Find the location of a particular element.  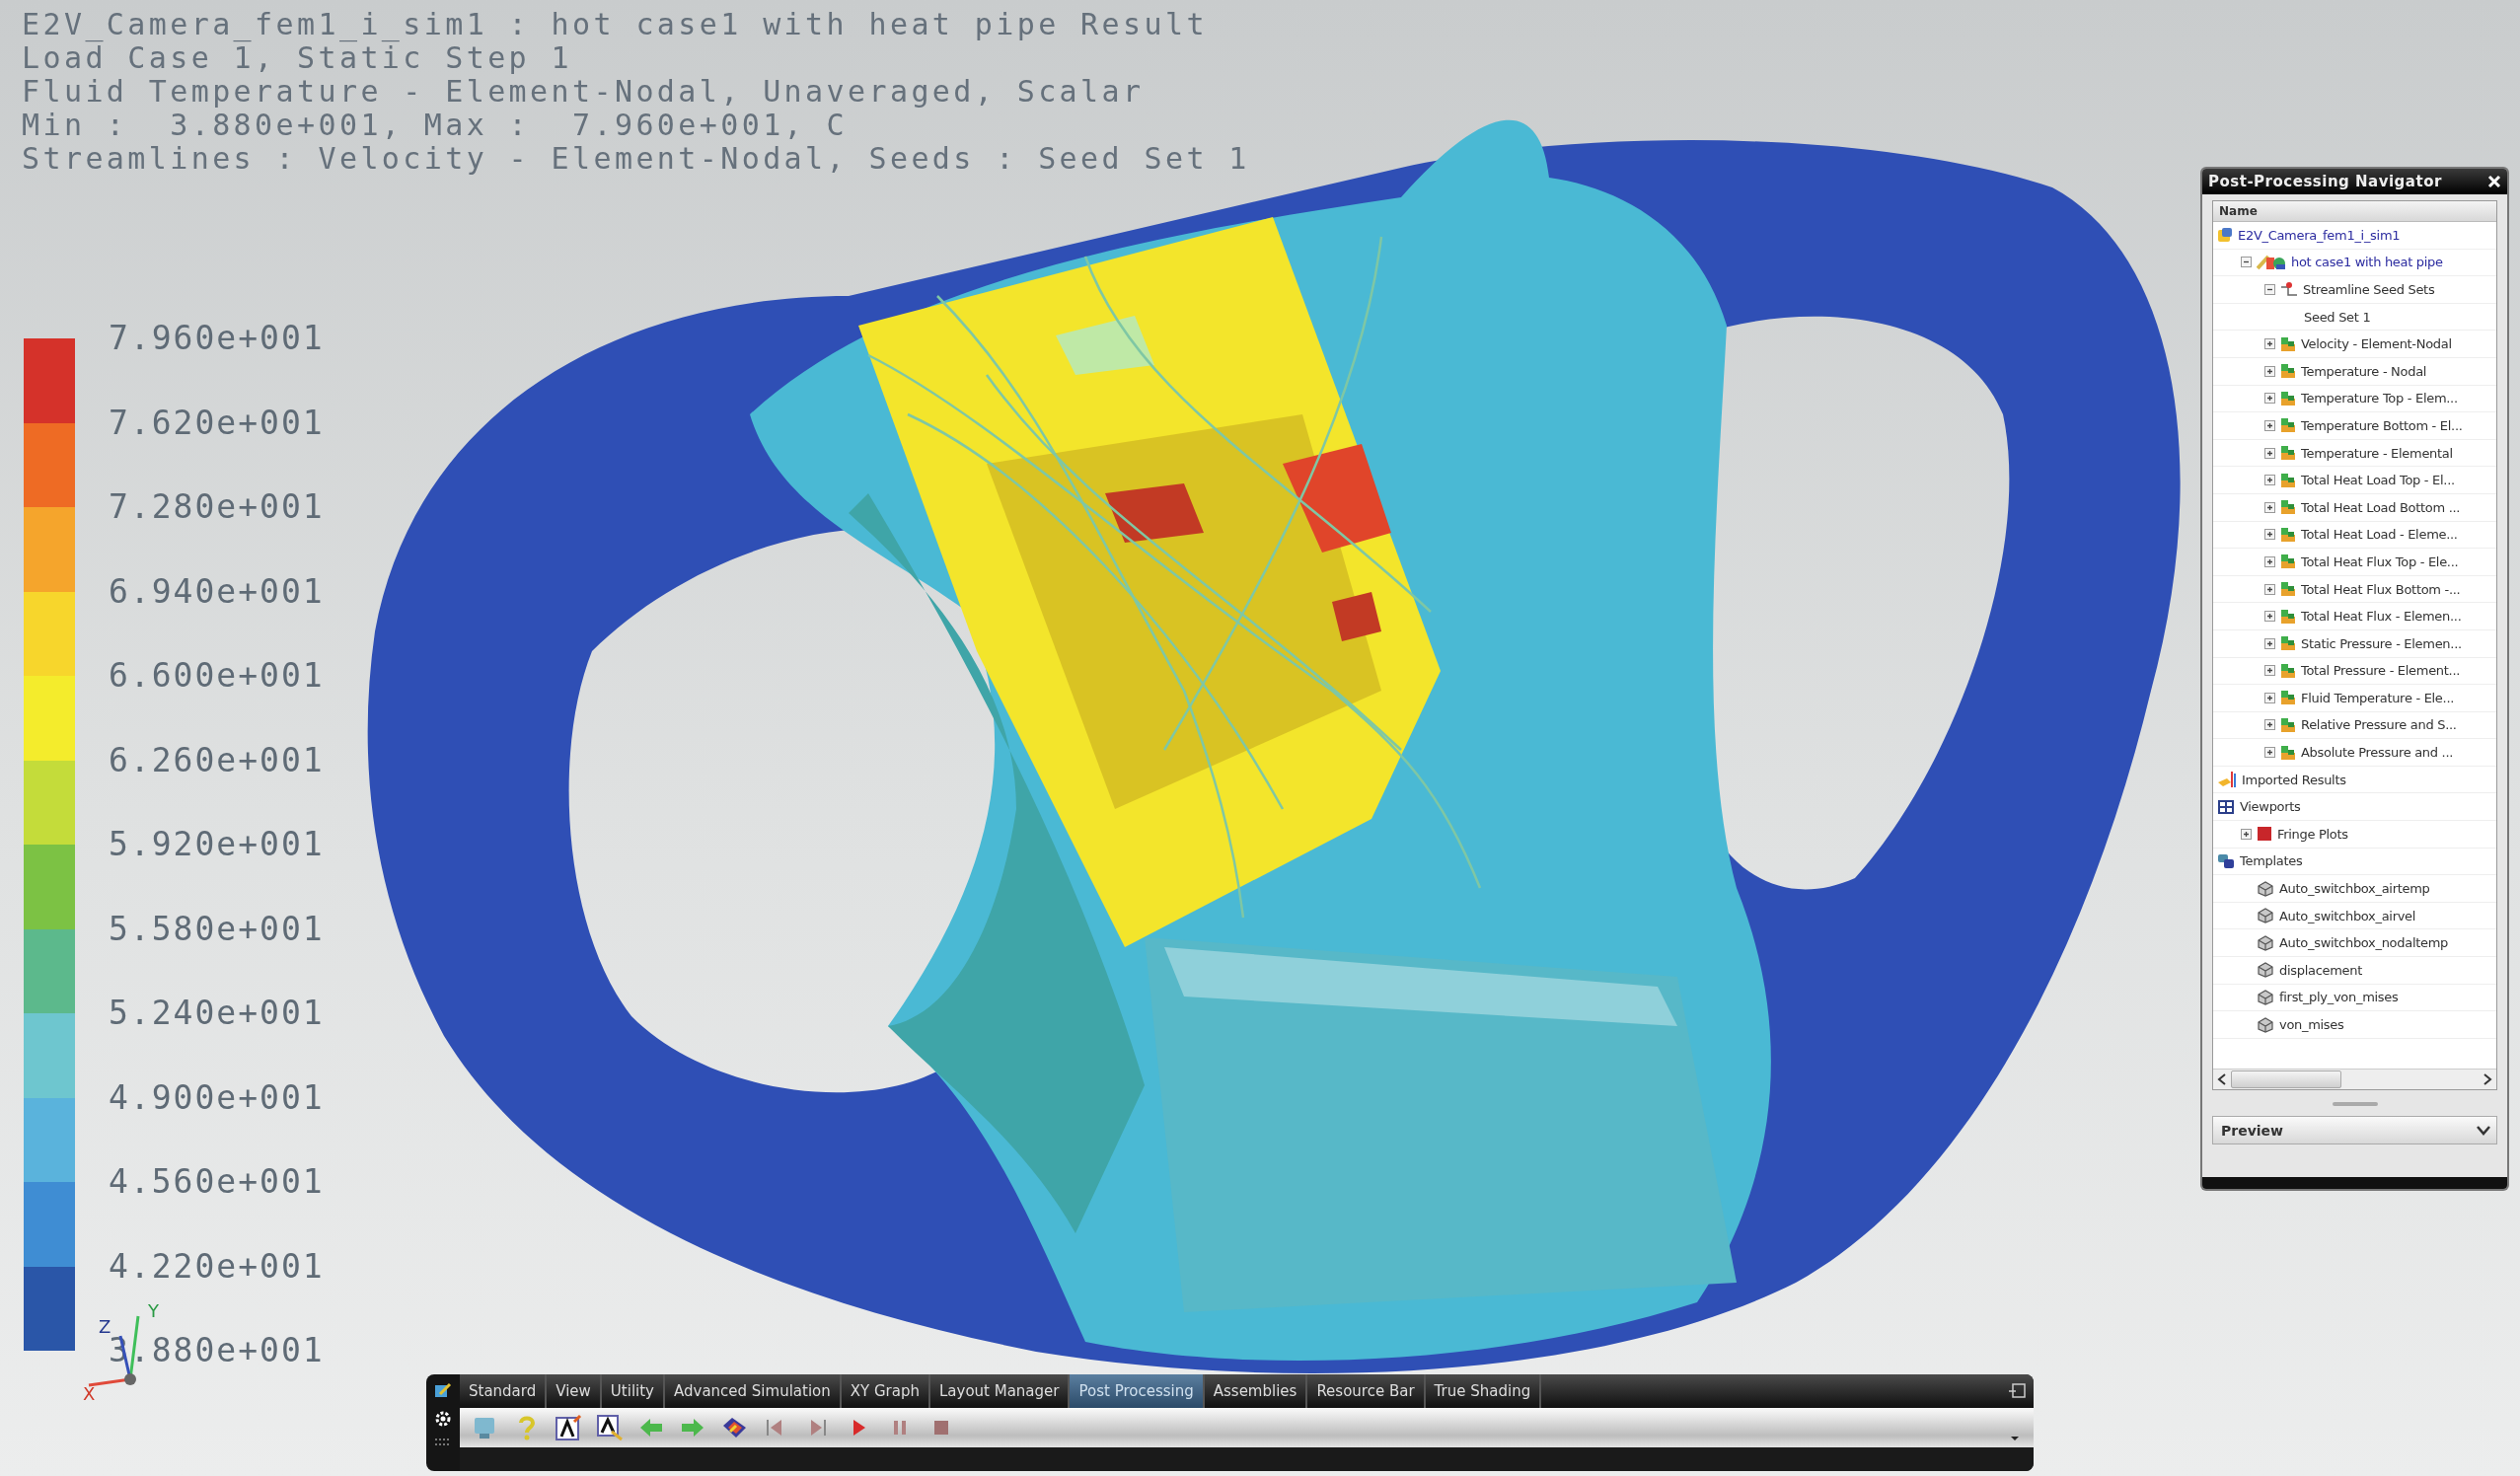

solution-icon is located at coordinates (2271, 262).